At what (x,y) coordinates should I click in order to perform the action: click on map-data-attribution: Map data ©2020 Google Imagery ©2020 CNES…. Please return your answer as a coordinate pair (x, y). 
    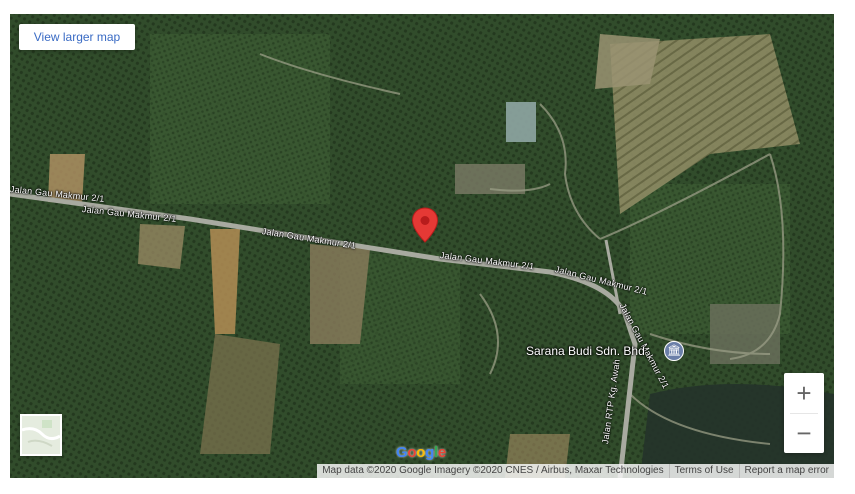
    Looking at the image, I should click on (493, 470).